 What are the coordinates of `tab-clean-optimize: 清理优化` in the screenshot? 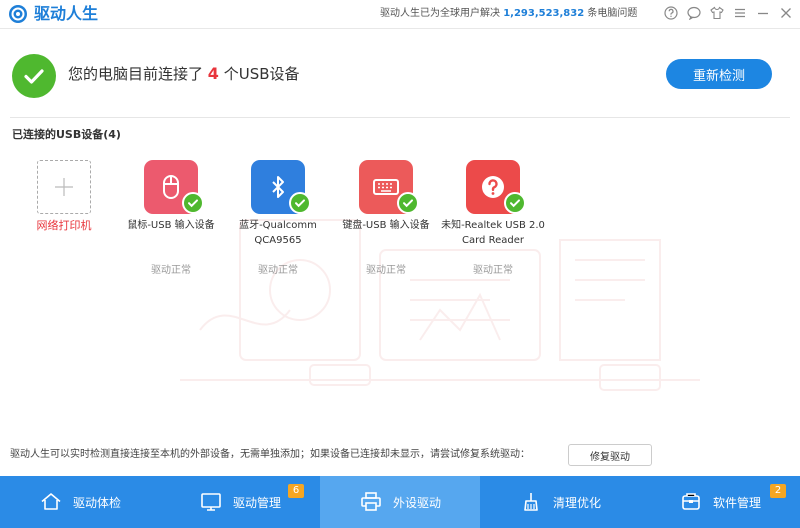 It's located at (560, 502).